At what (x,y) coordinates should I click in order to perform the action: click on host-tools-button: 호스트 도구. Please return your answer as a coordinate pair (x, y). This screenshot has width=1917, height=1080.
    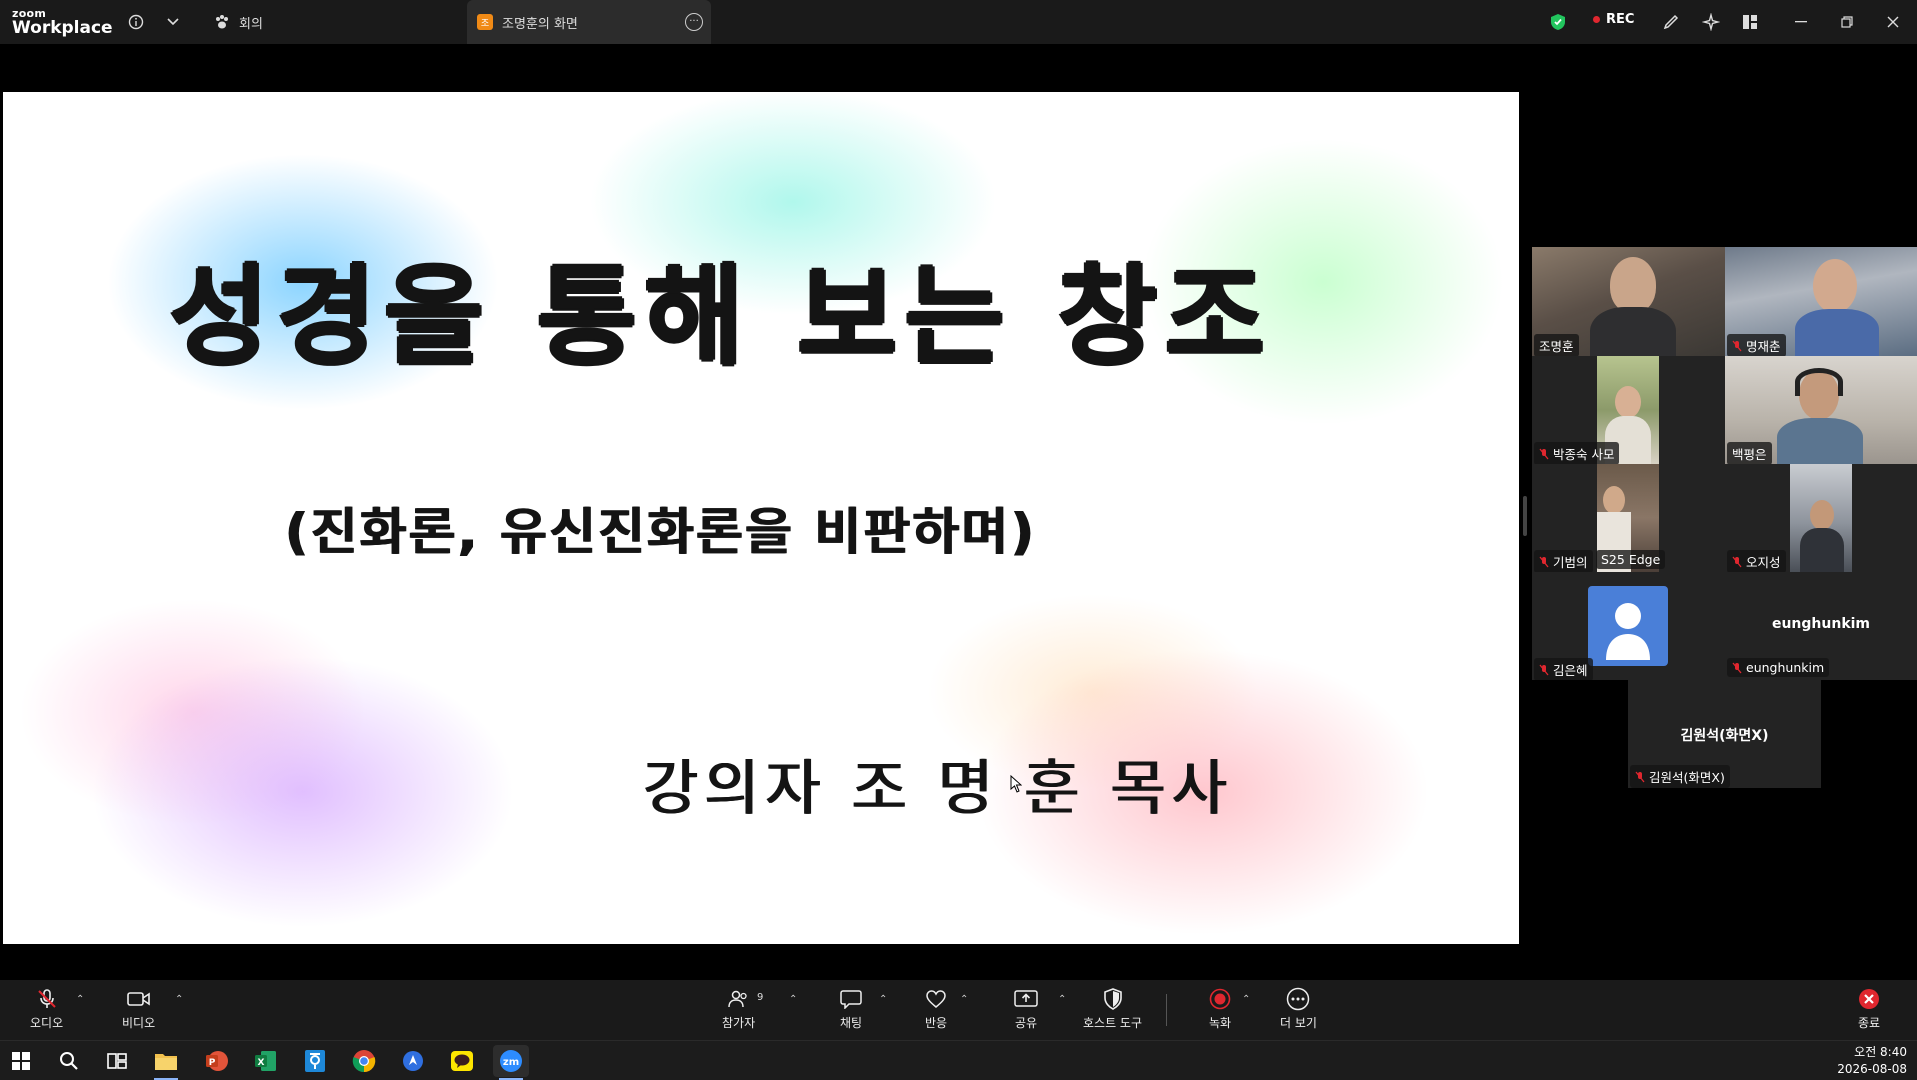
    Looking at the image, I should click on (1112, 1008).